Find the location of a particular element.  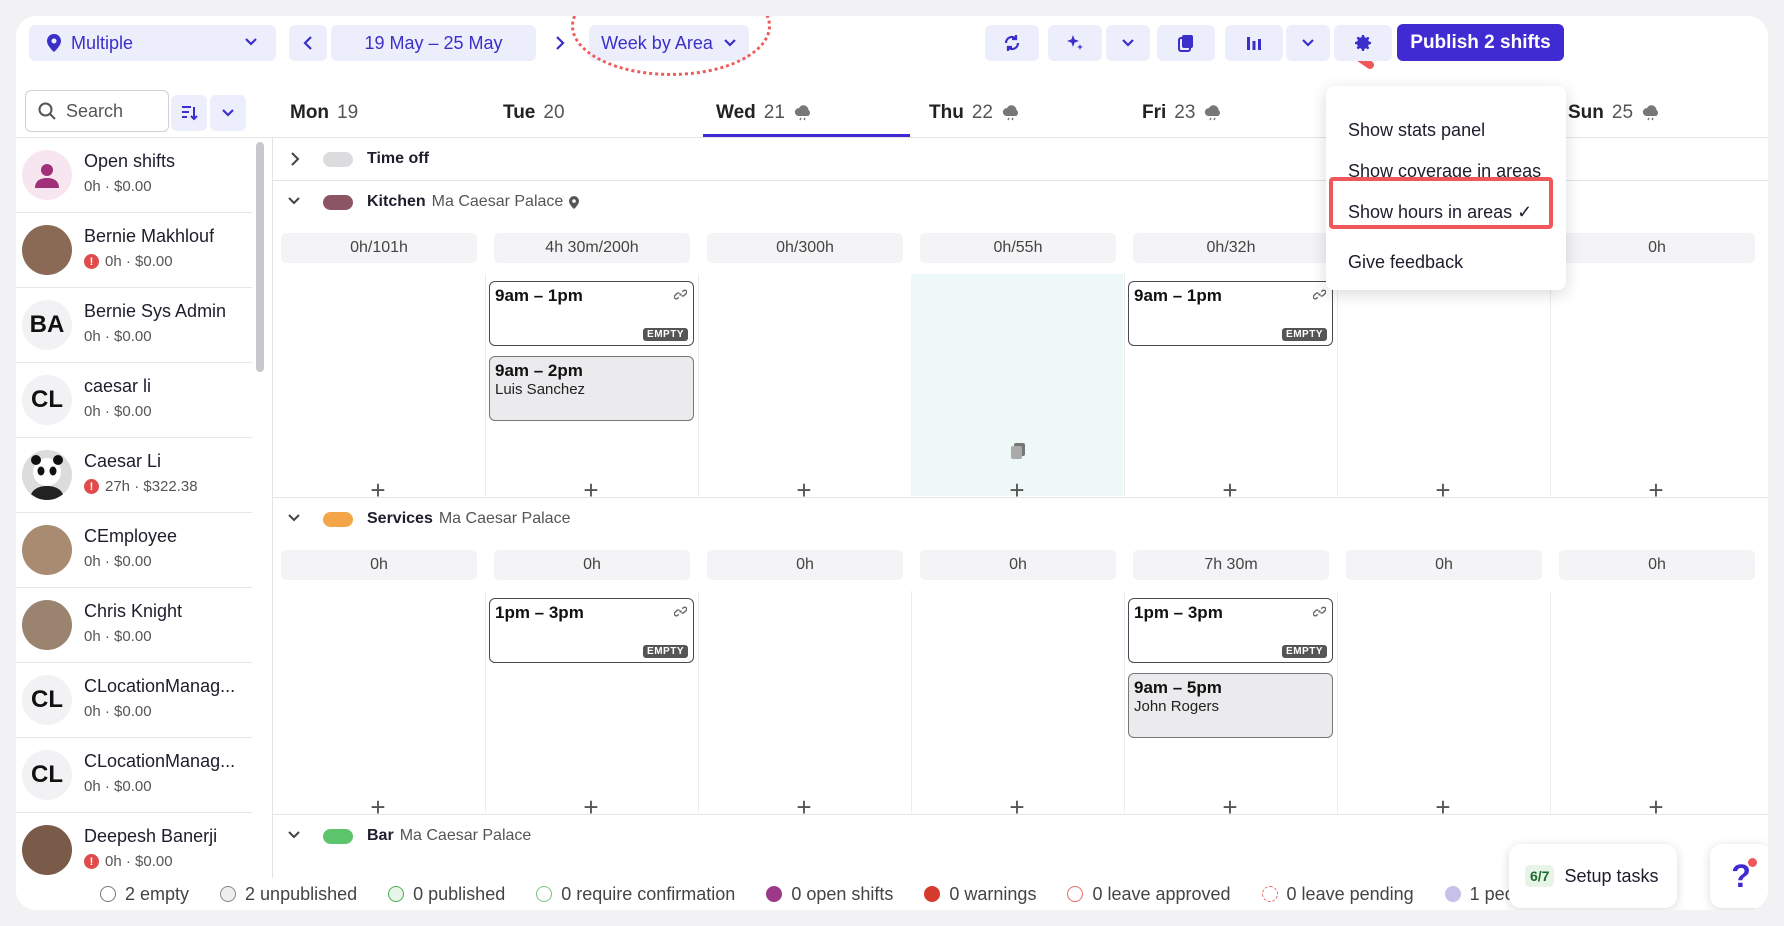

leave-pending-dot-icon is located at coordinates (1269, 894).